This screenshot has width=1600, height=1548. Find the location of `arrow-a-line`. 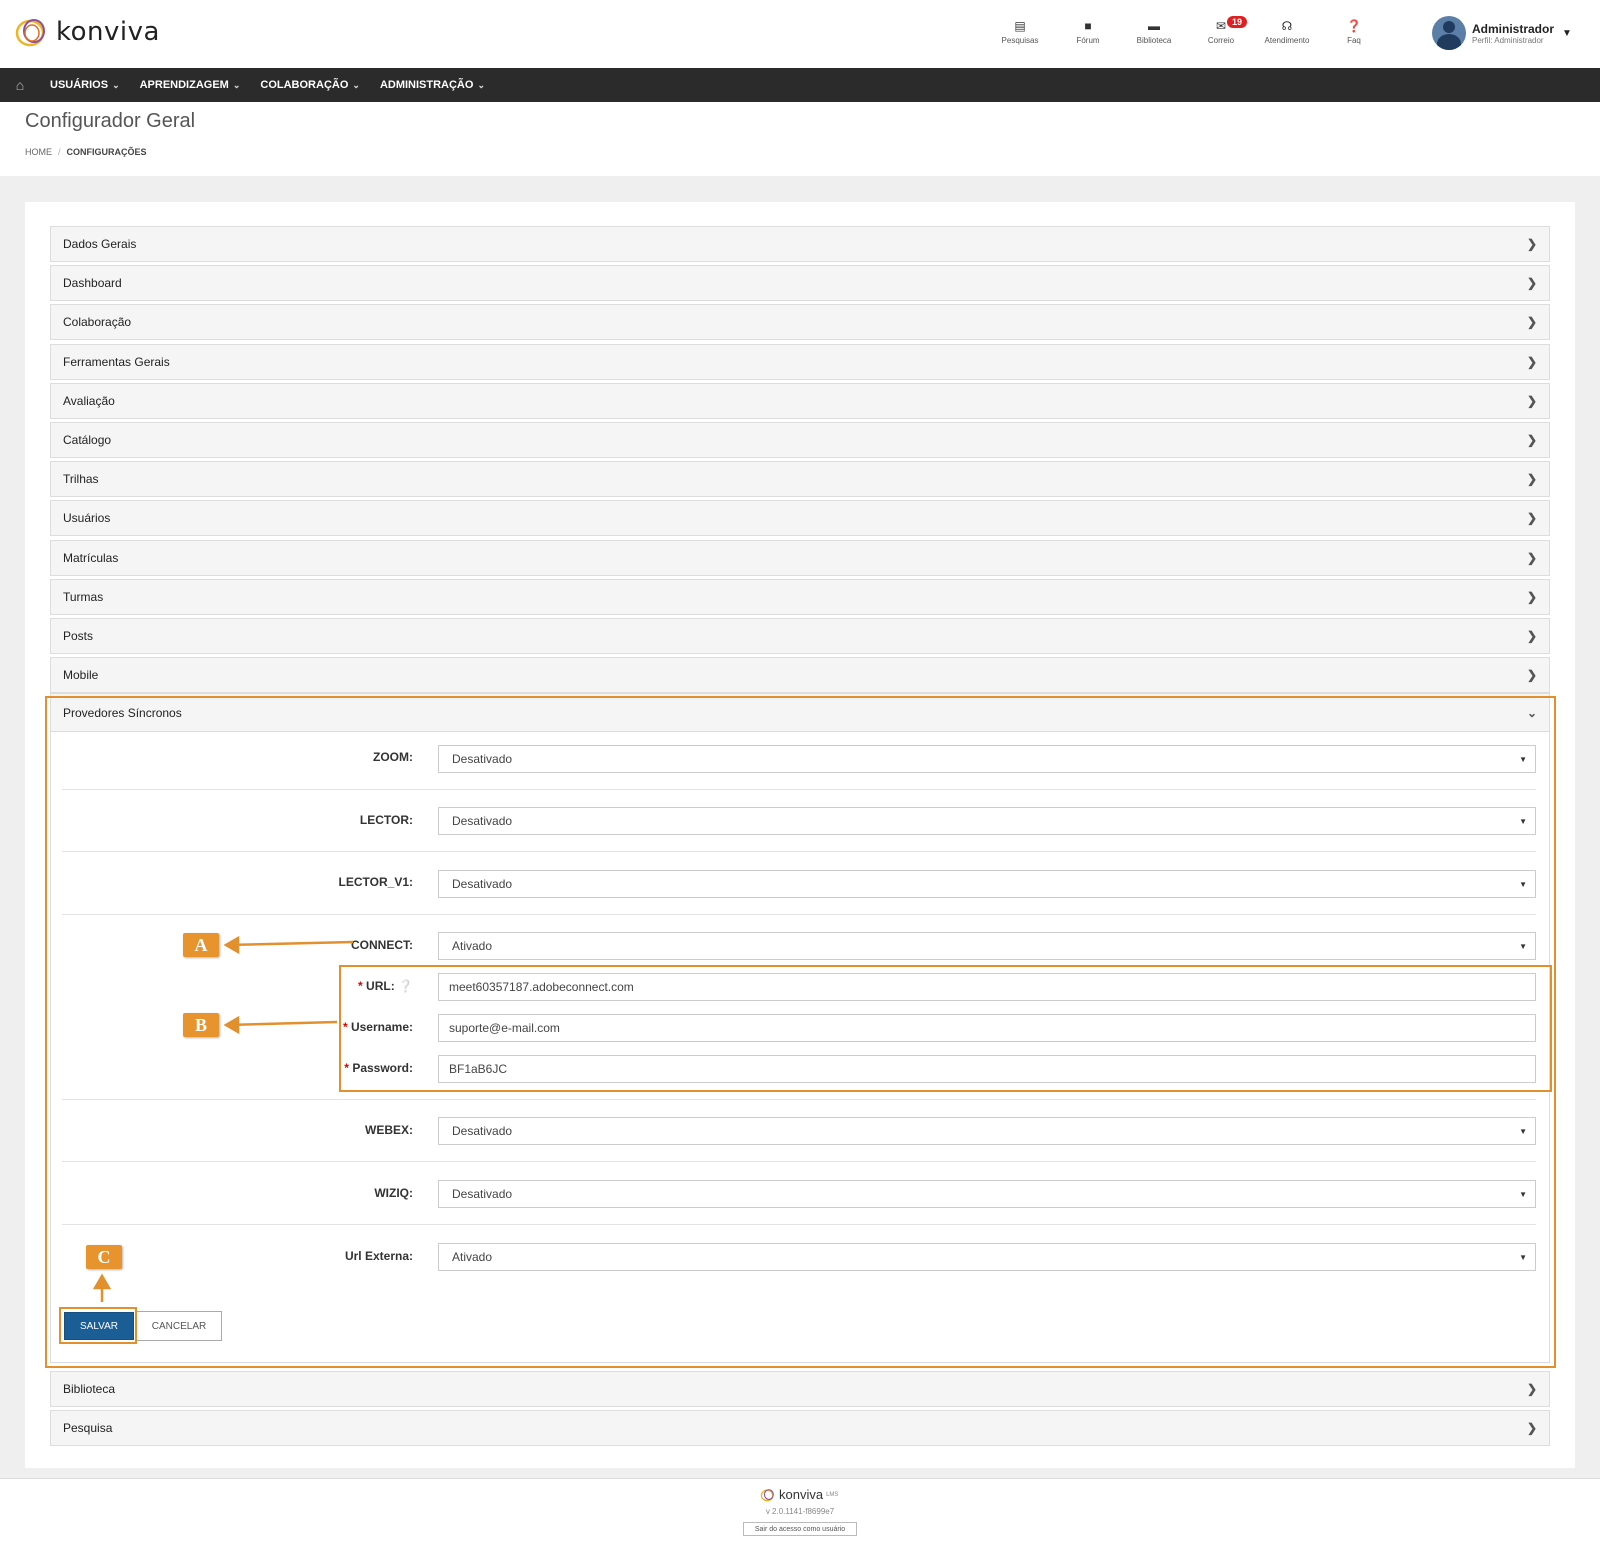

arrow-a-line is located at coordinates (289, 943).